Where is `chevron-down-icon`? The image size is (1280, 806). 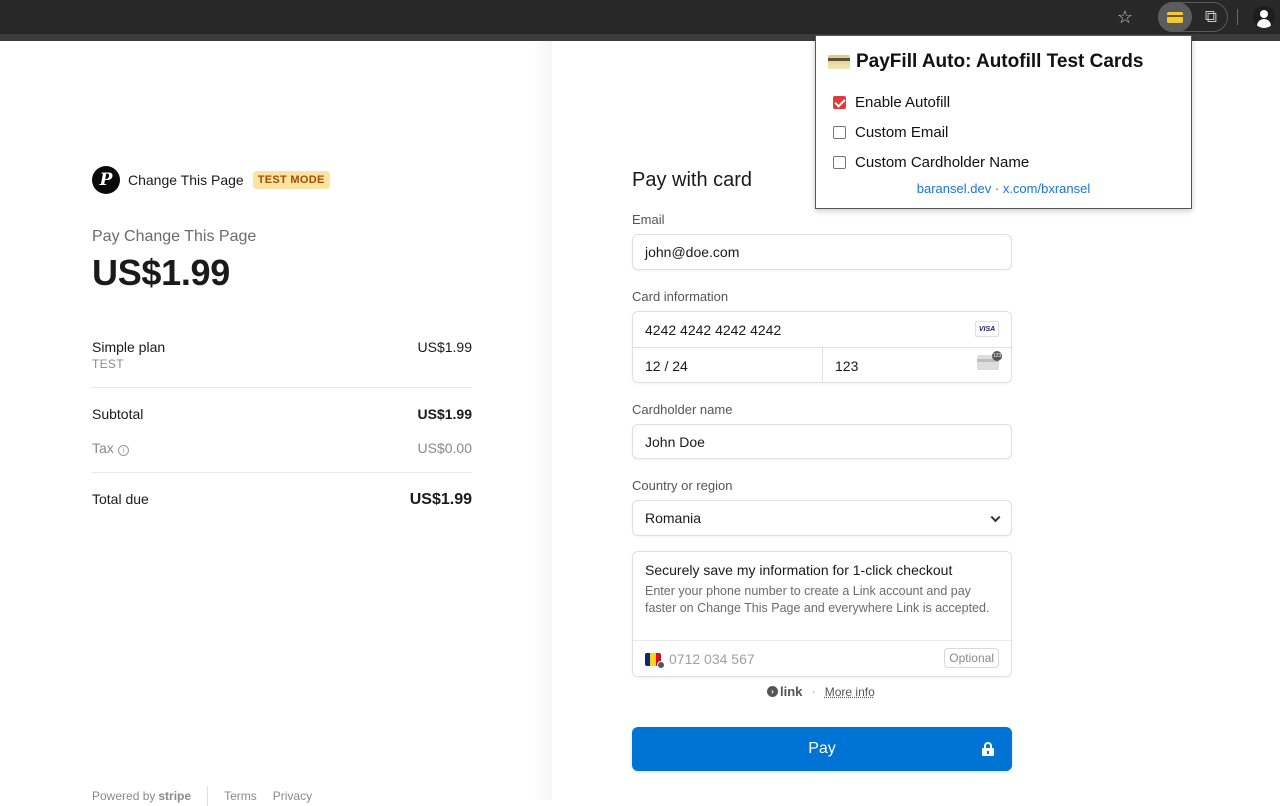 chevron-down-icon is located at coordinates (995, 517).